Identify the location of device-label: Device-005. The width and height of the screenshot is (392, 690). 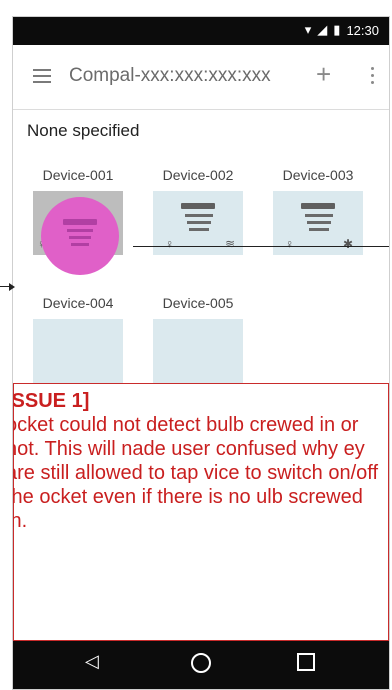
(198, 303).